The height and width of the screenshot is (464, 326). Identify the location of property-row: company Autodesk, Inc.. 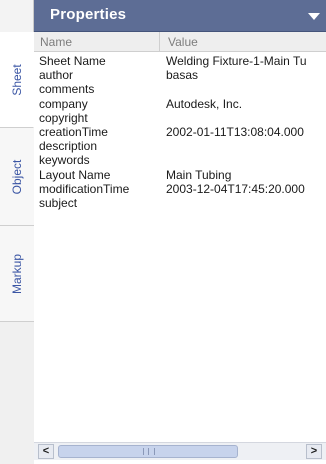
(180, 104).